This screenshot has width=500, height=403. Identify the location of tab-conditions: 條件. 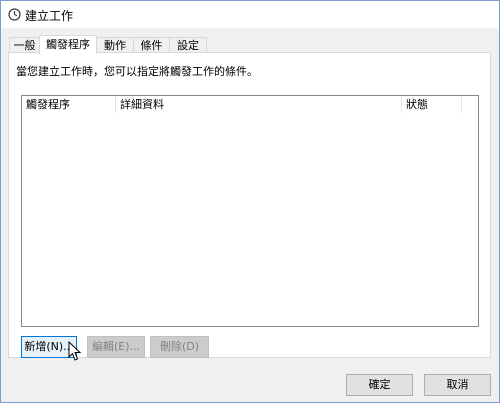
(151, 44).